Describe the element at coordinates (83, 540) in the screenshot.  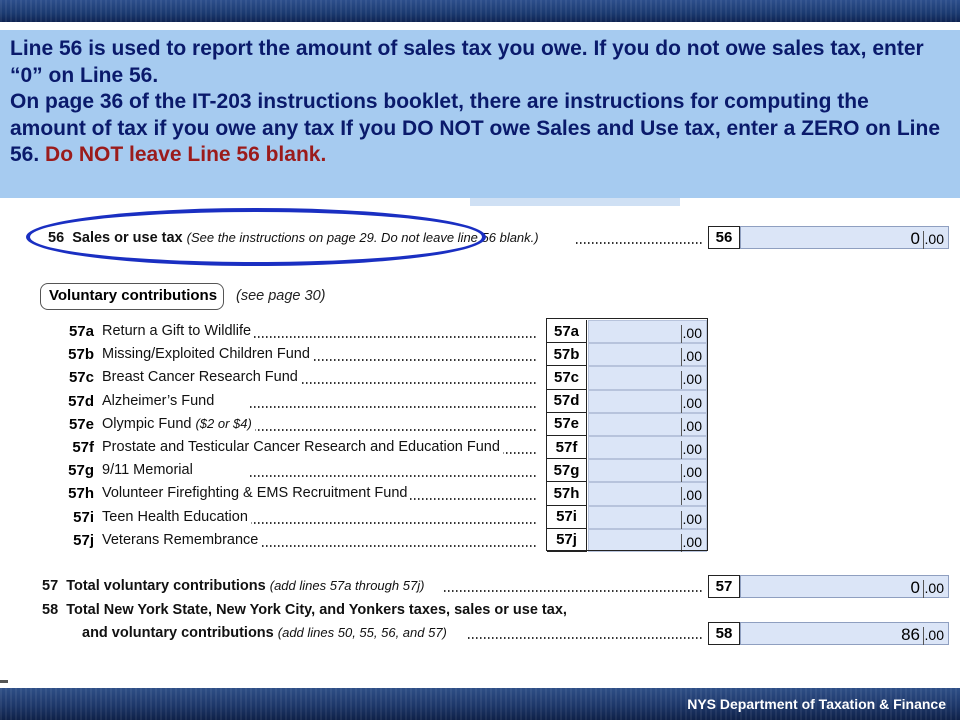
I see `line-57j-number: 57j` at that location.